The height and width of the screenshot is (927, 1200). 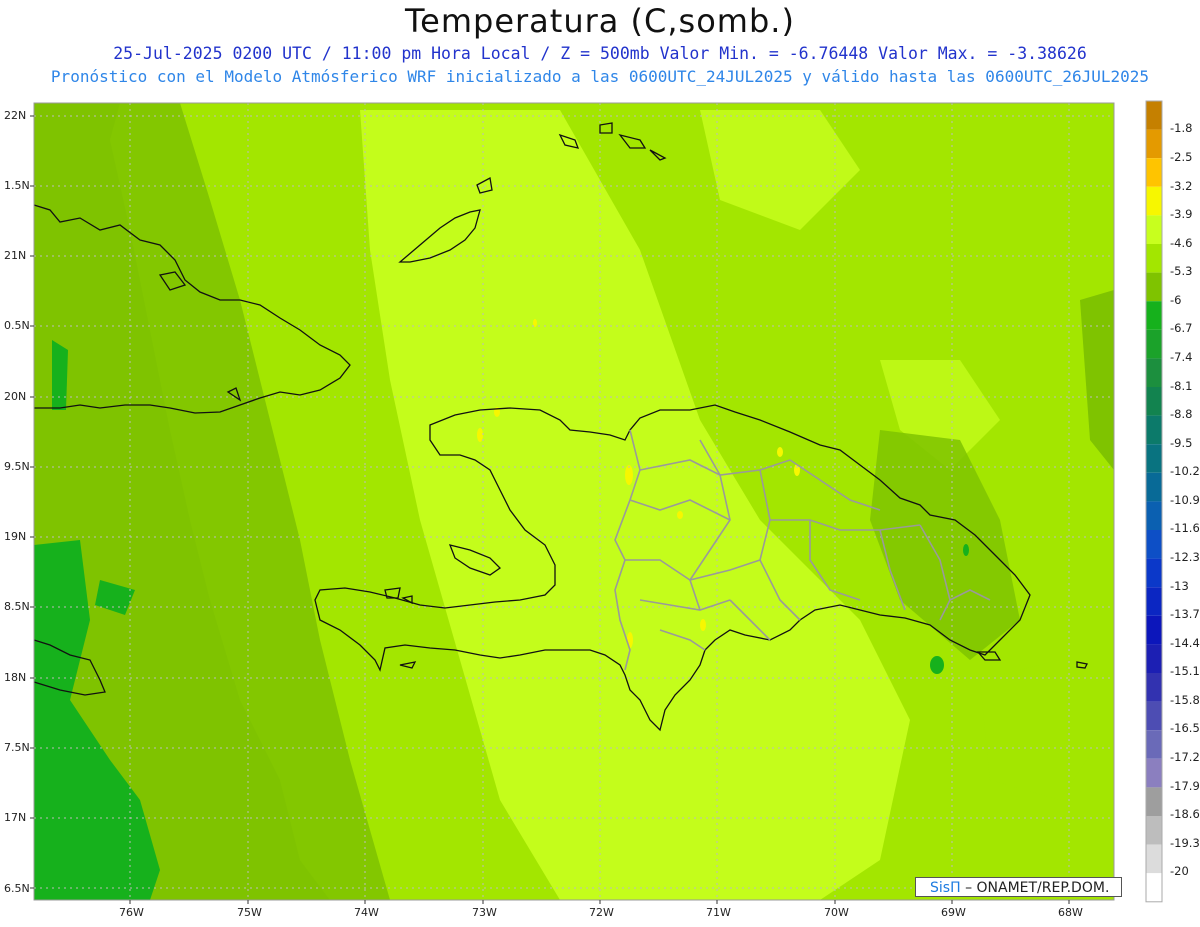 What do you see at coordinates (1181, 243) in the screenshot?
I see `colorbar-label: -4.6` at bounding box center [1181, 243].